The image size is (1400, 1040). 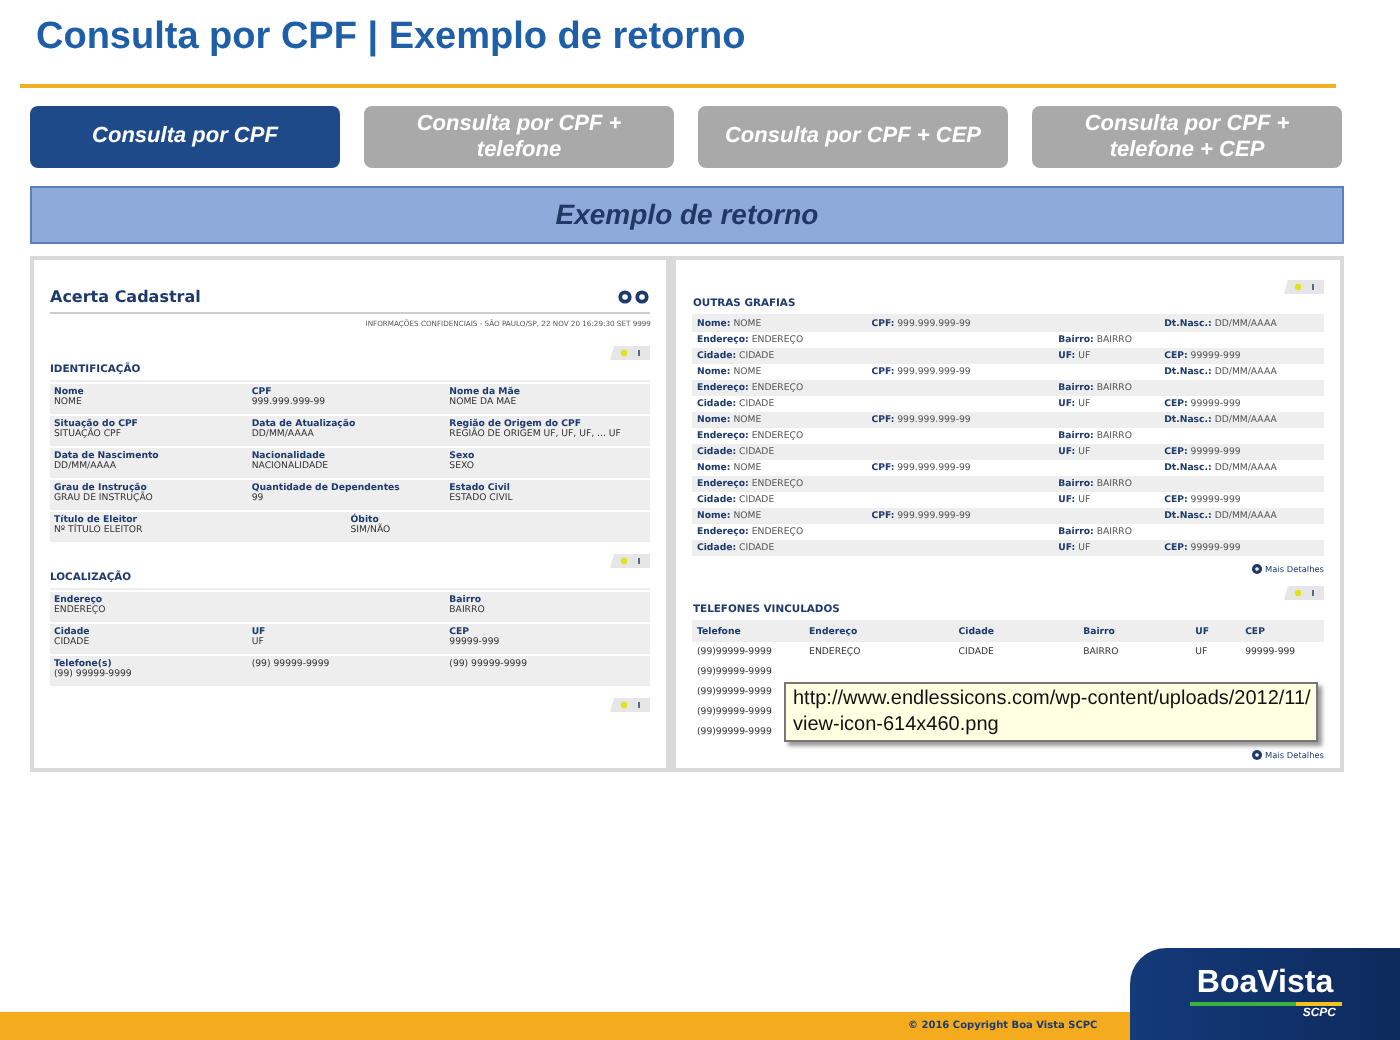 I want to click on page-title: Consulta por CPF | Exemplo de retorno, so click(x=391, y=38).